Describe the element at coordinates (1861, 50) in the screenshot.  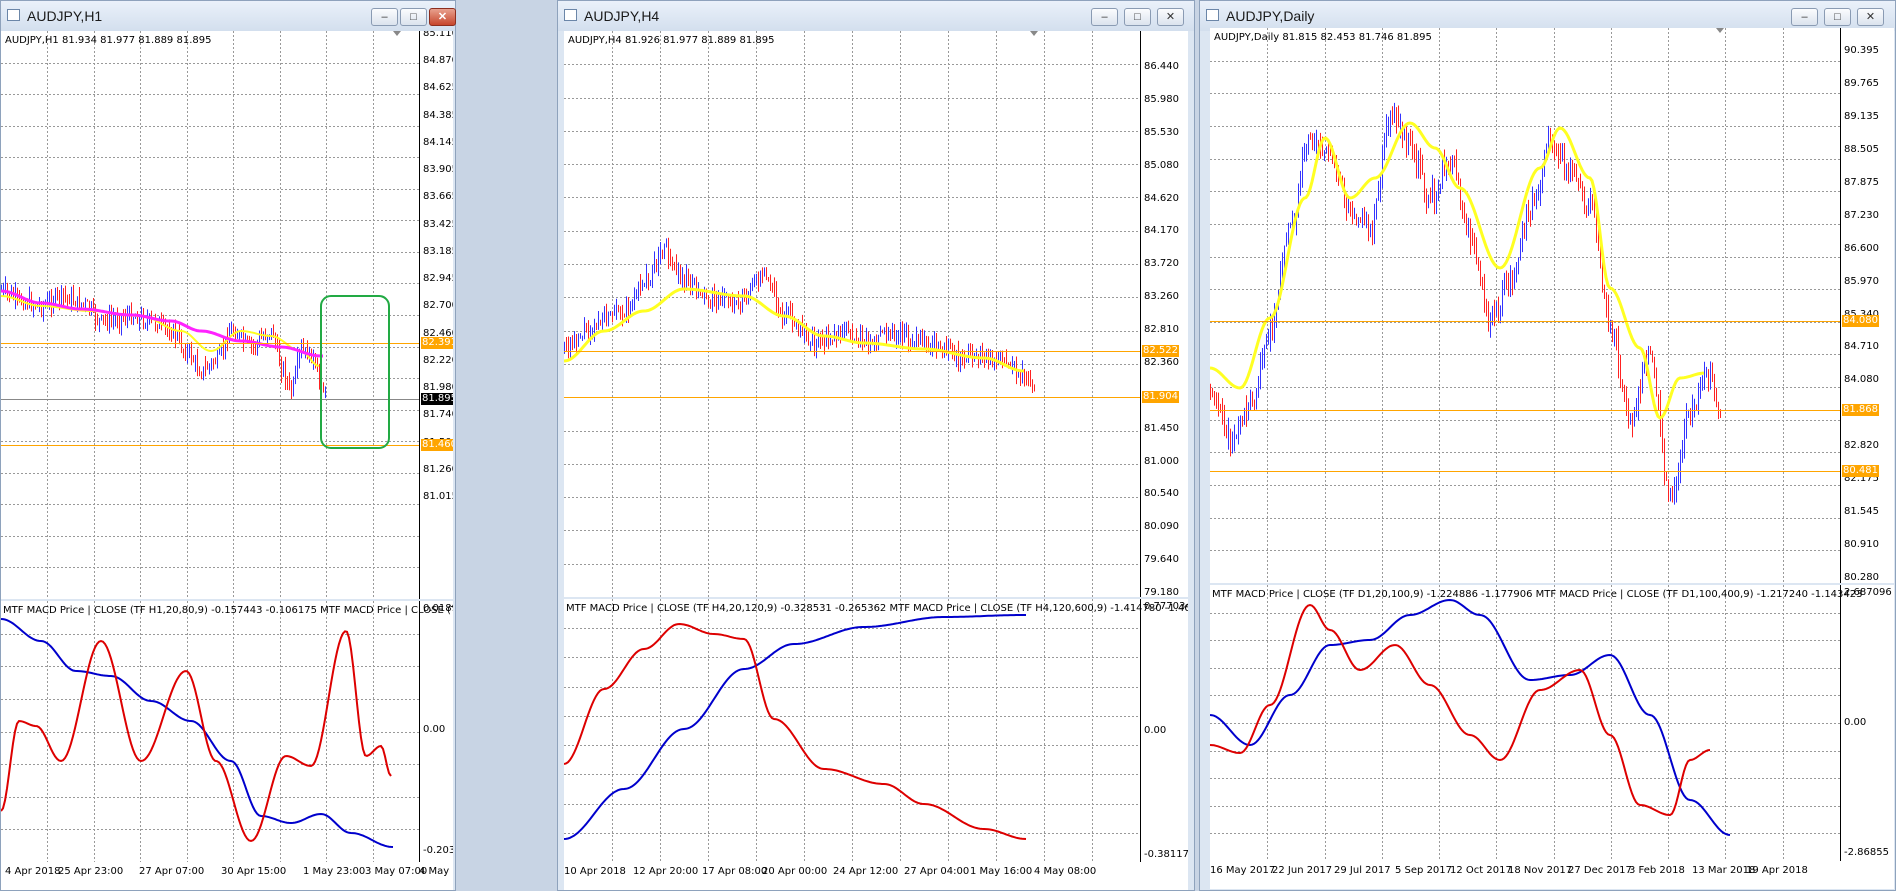
I see `price-scale-label: 90.395` at that location.